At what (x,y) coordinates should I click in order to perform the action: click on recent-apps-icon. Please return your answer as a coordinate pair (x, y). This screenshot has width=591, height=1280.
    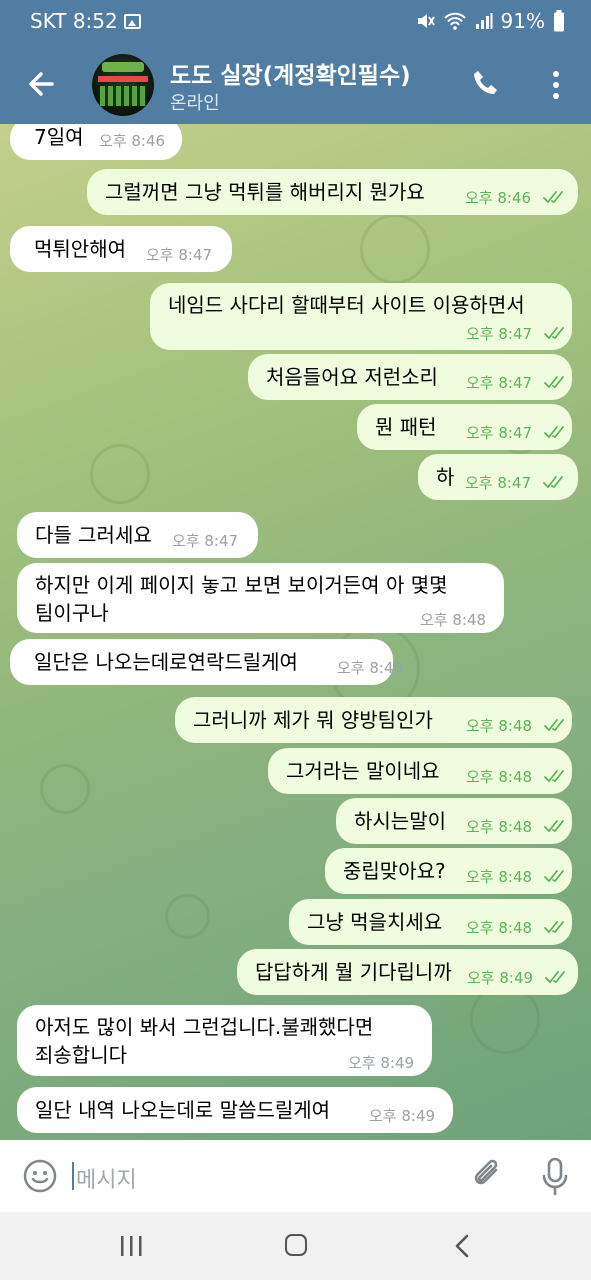
    Looking at the image, I should click on (131, 1246).